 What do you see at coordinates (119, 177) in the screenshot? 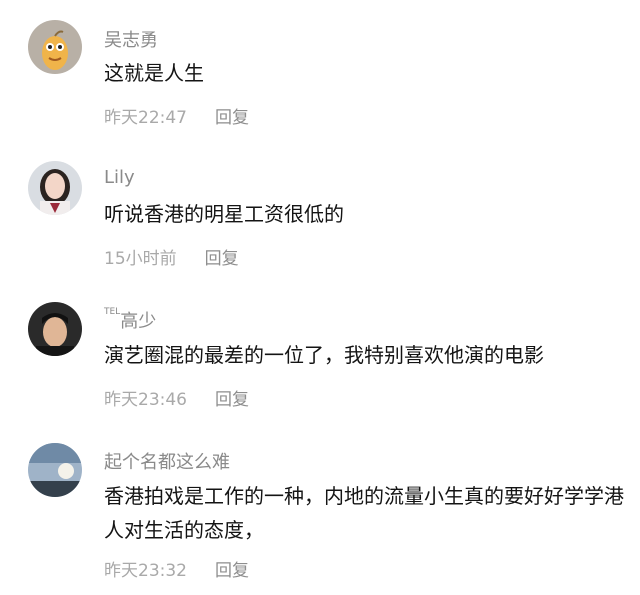
I see `comment-username: Lily` at bounding box center [119, 177].